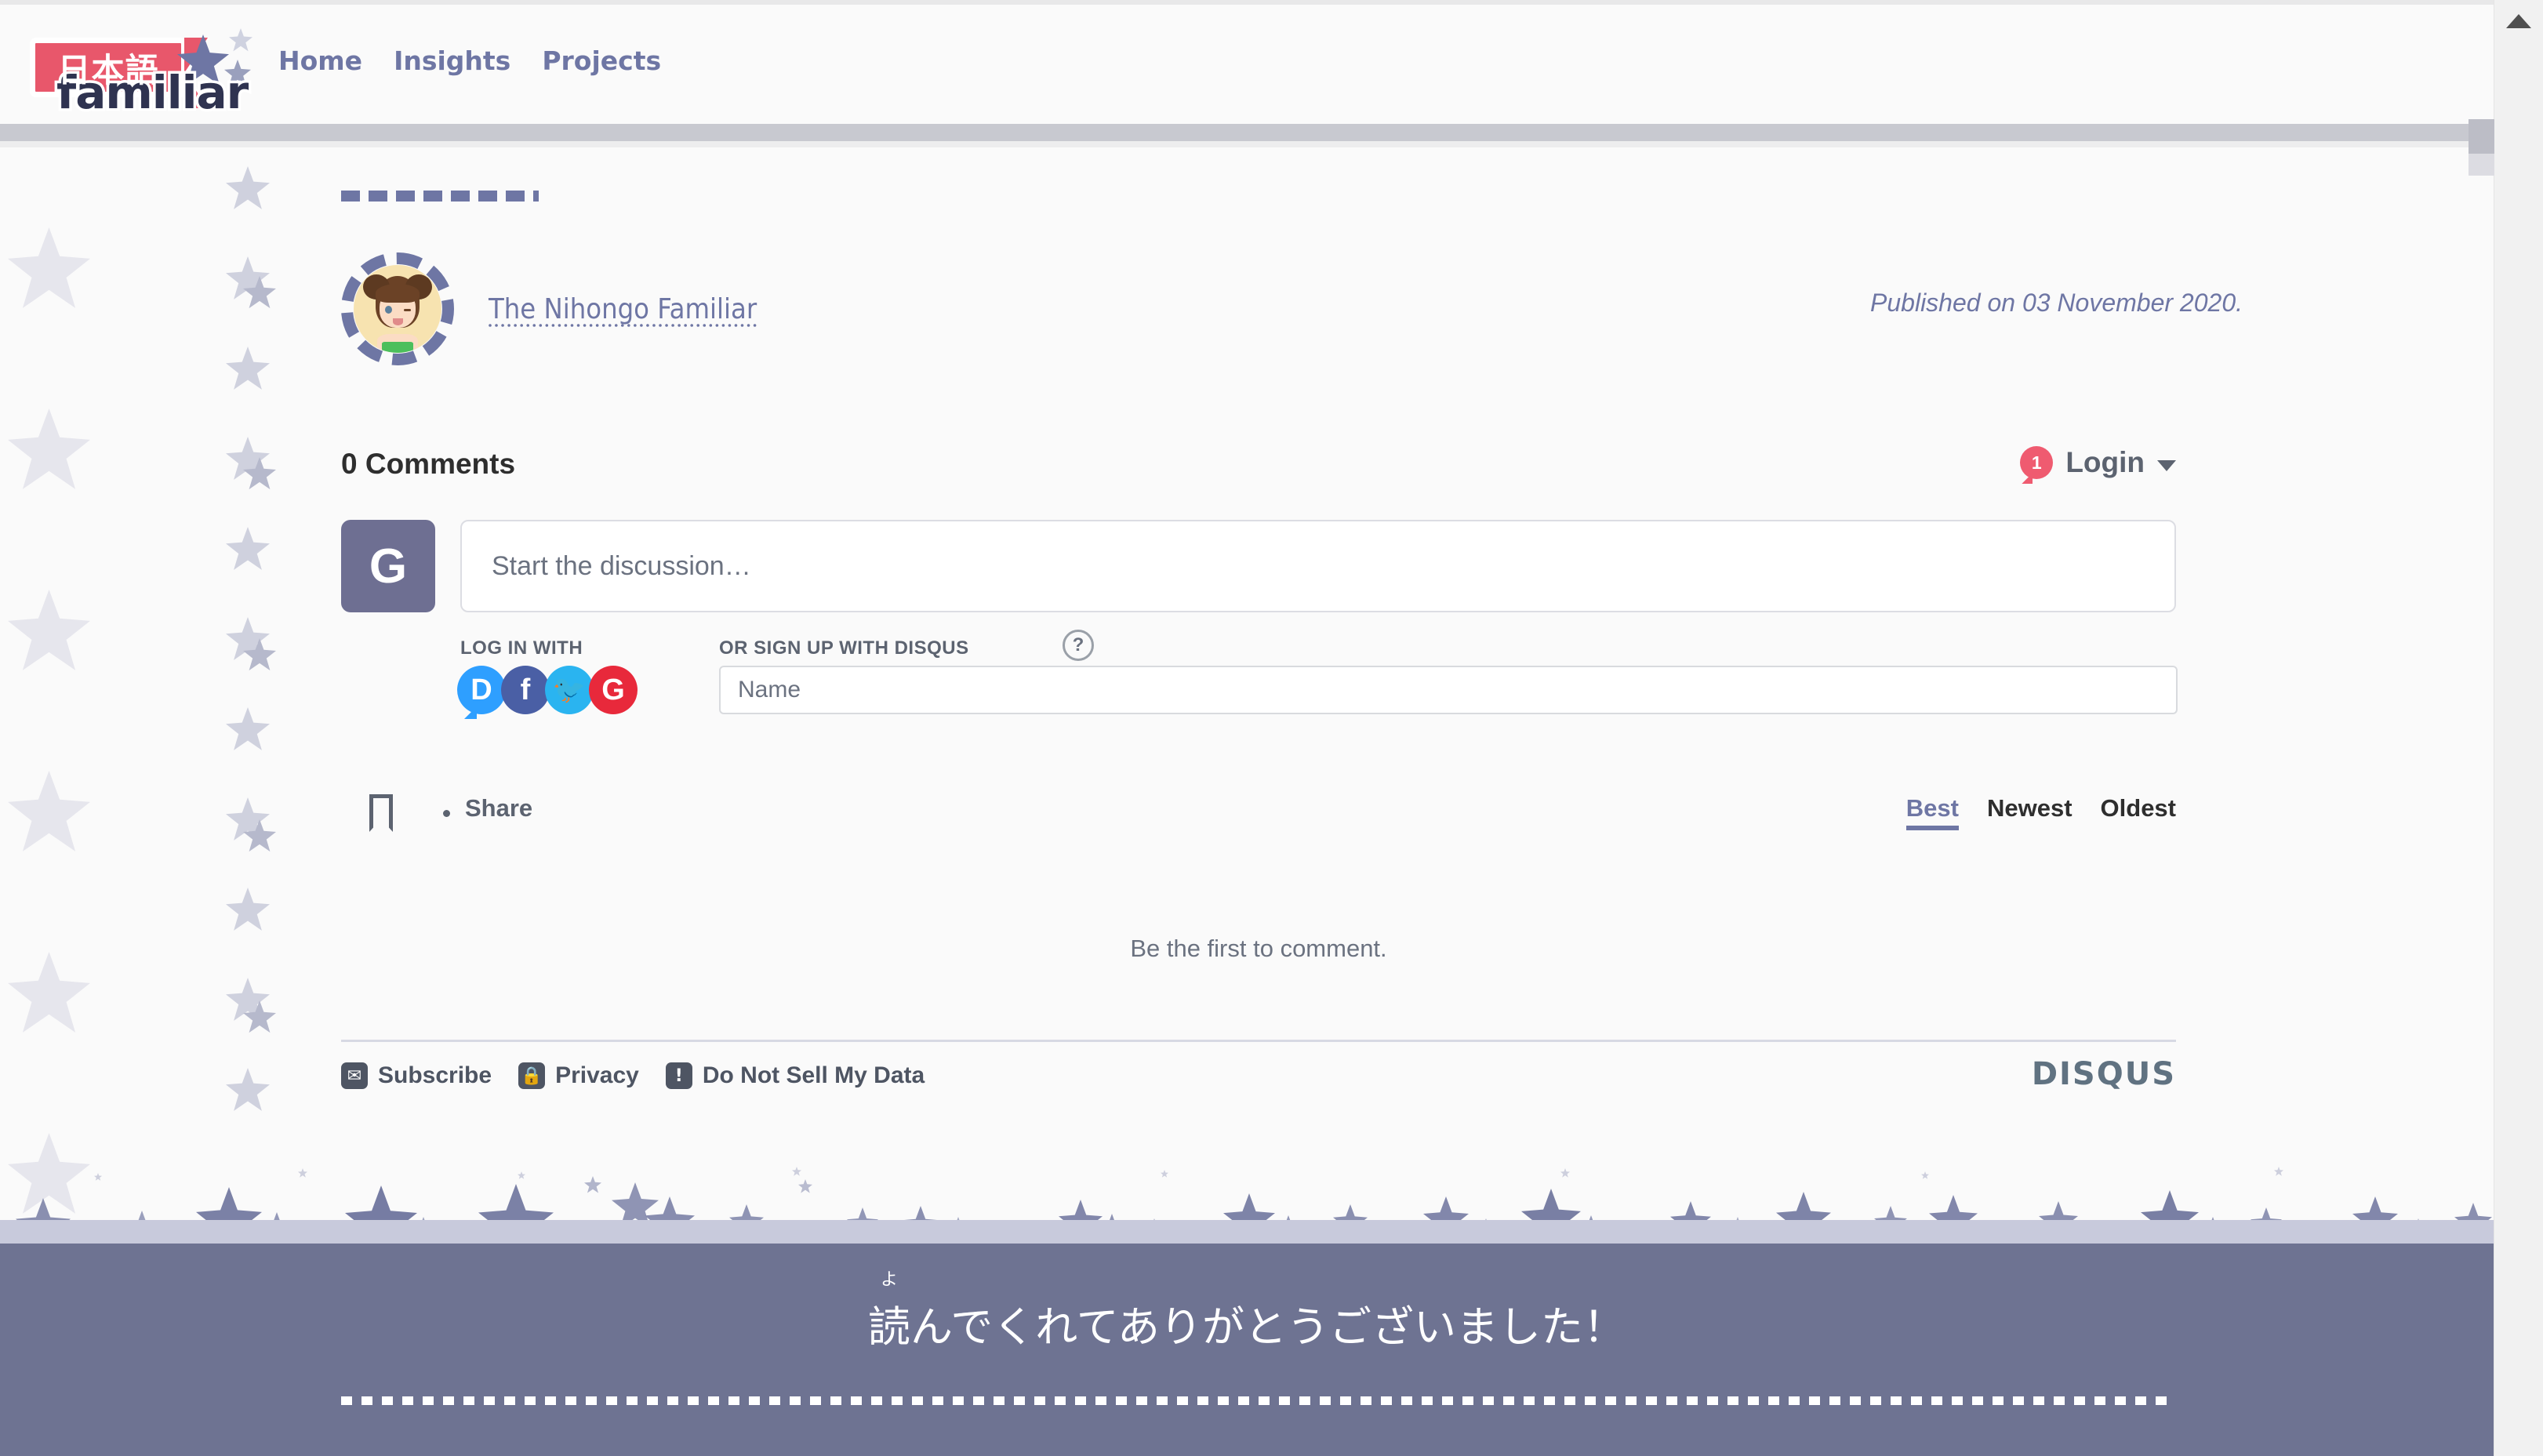 The width and height of the screenshot is (2543, 1456). What do you see at coordinates (2519, 21) in the screenshot?
I see `scroll-up-arrow-icon` at bounding box center [2519, 21].